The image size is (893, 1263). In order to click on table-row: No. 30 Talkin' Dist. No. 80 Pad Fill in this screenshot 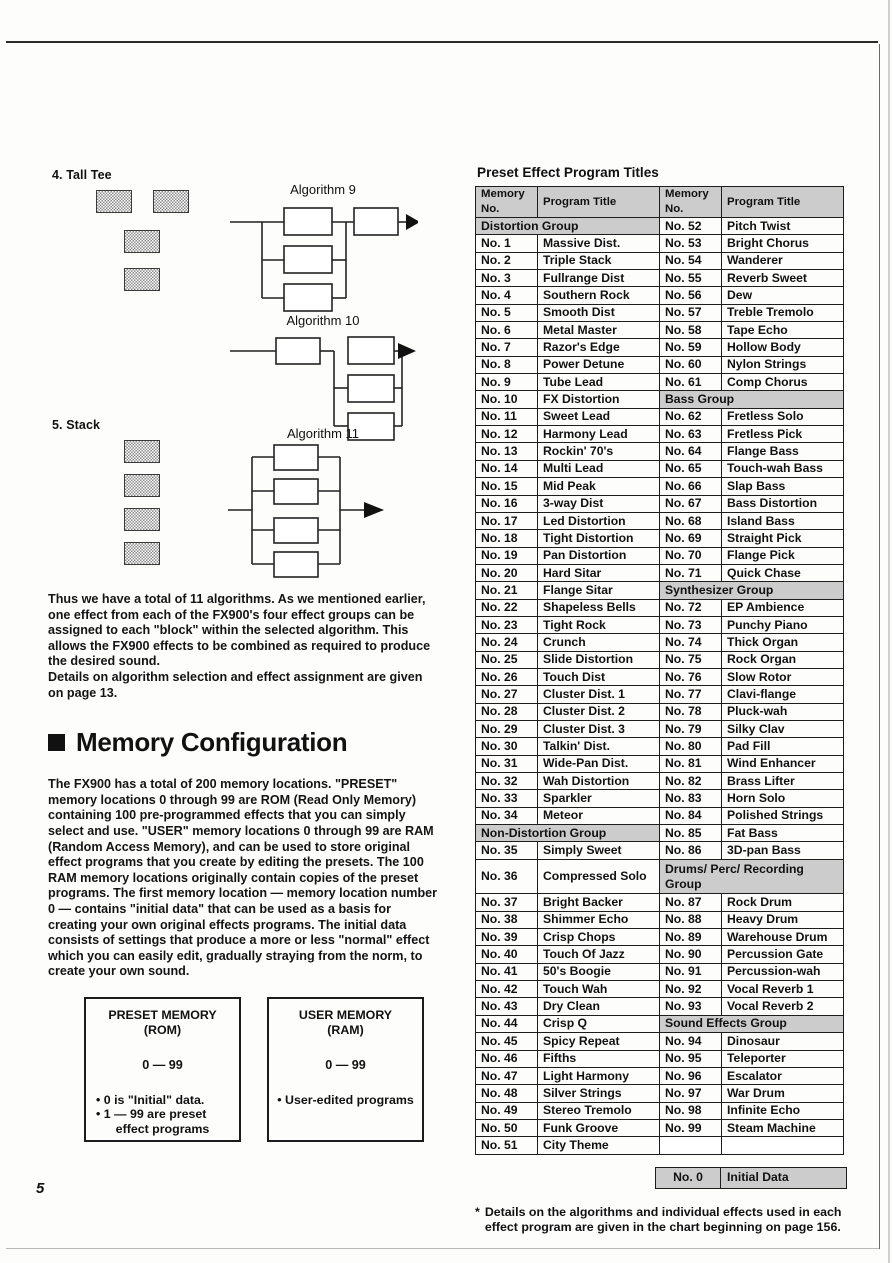, I will do `click(659, 746)`.